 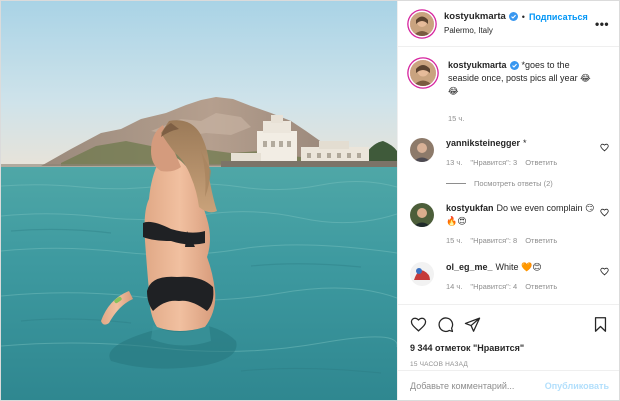 I want to click on view-replies: Посмотреть ответы (2), so click(x=527, y=183).